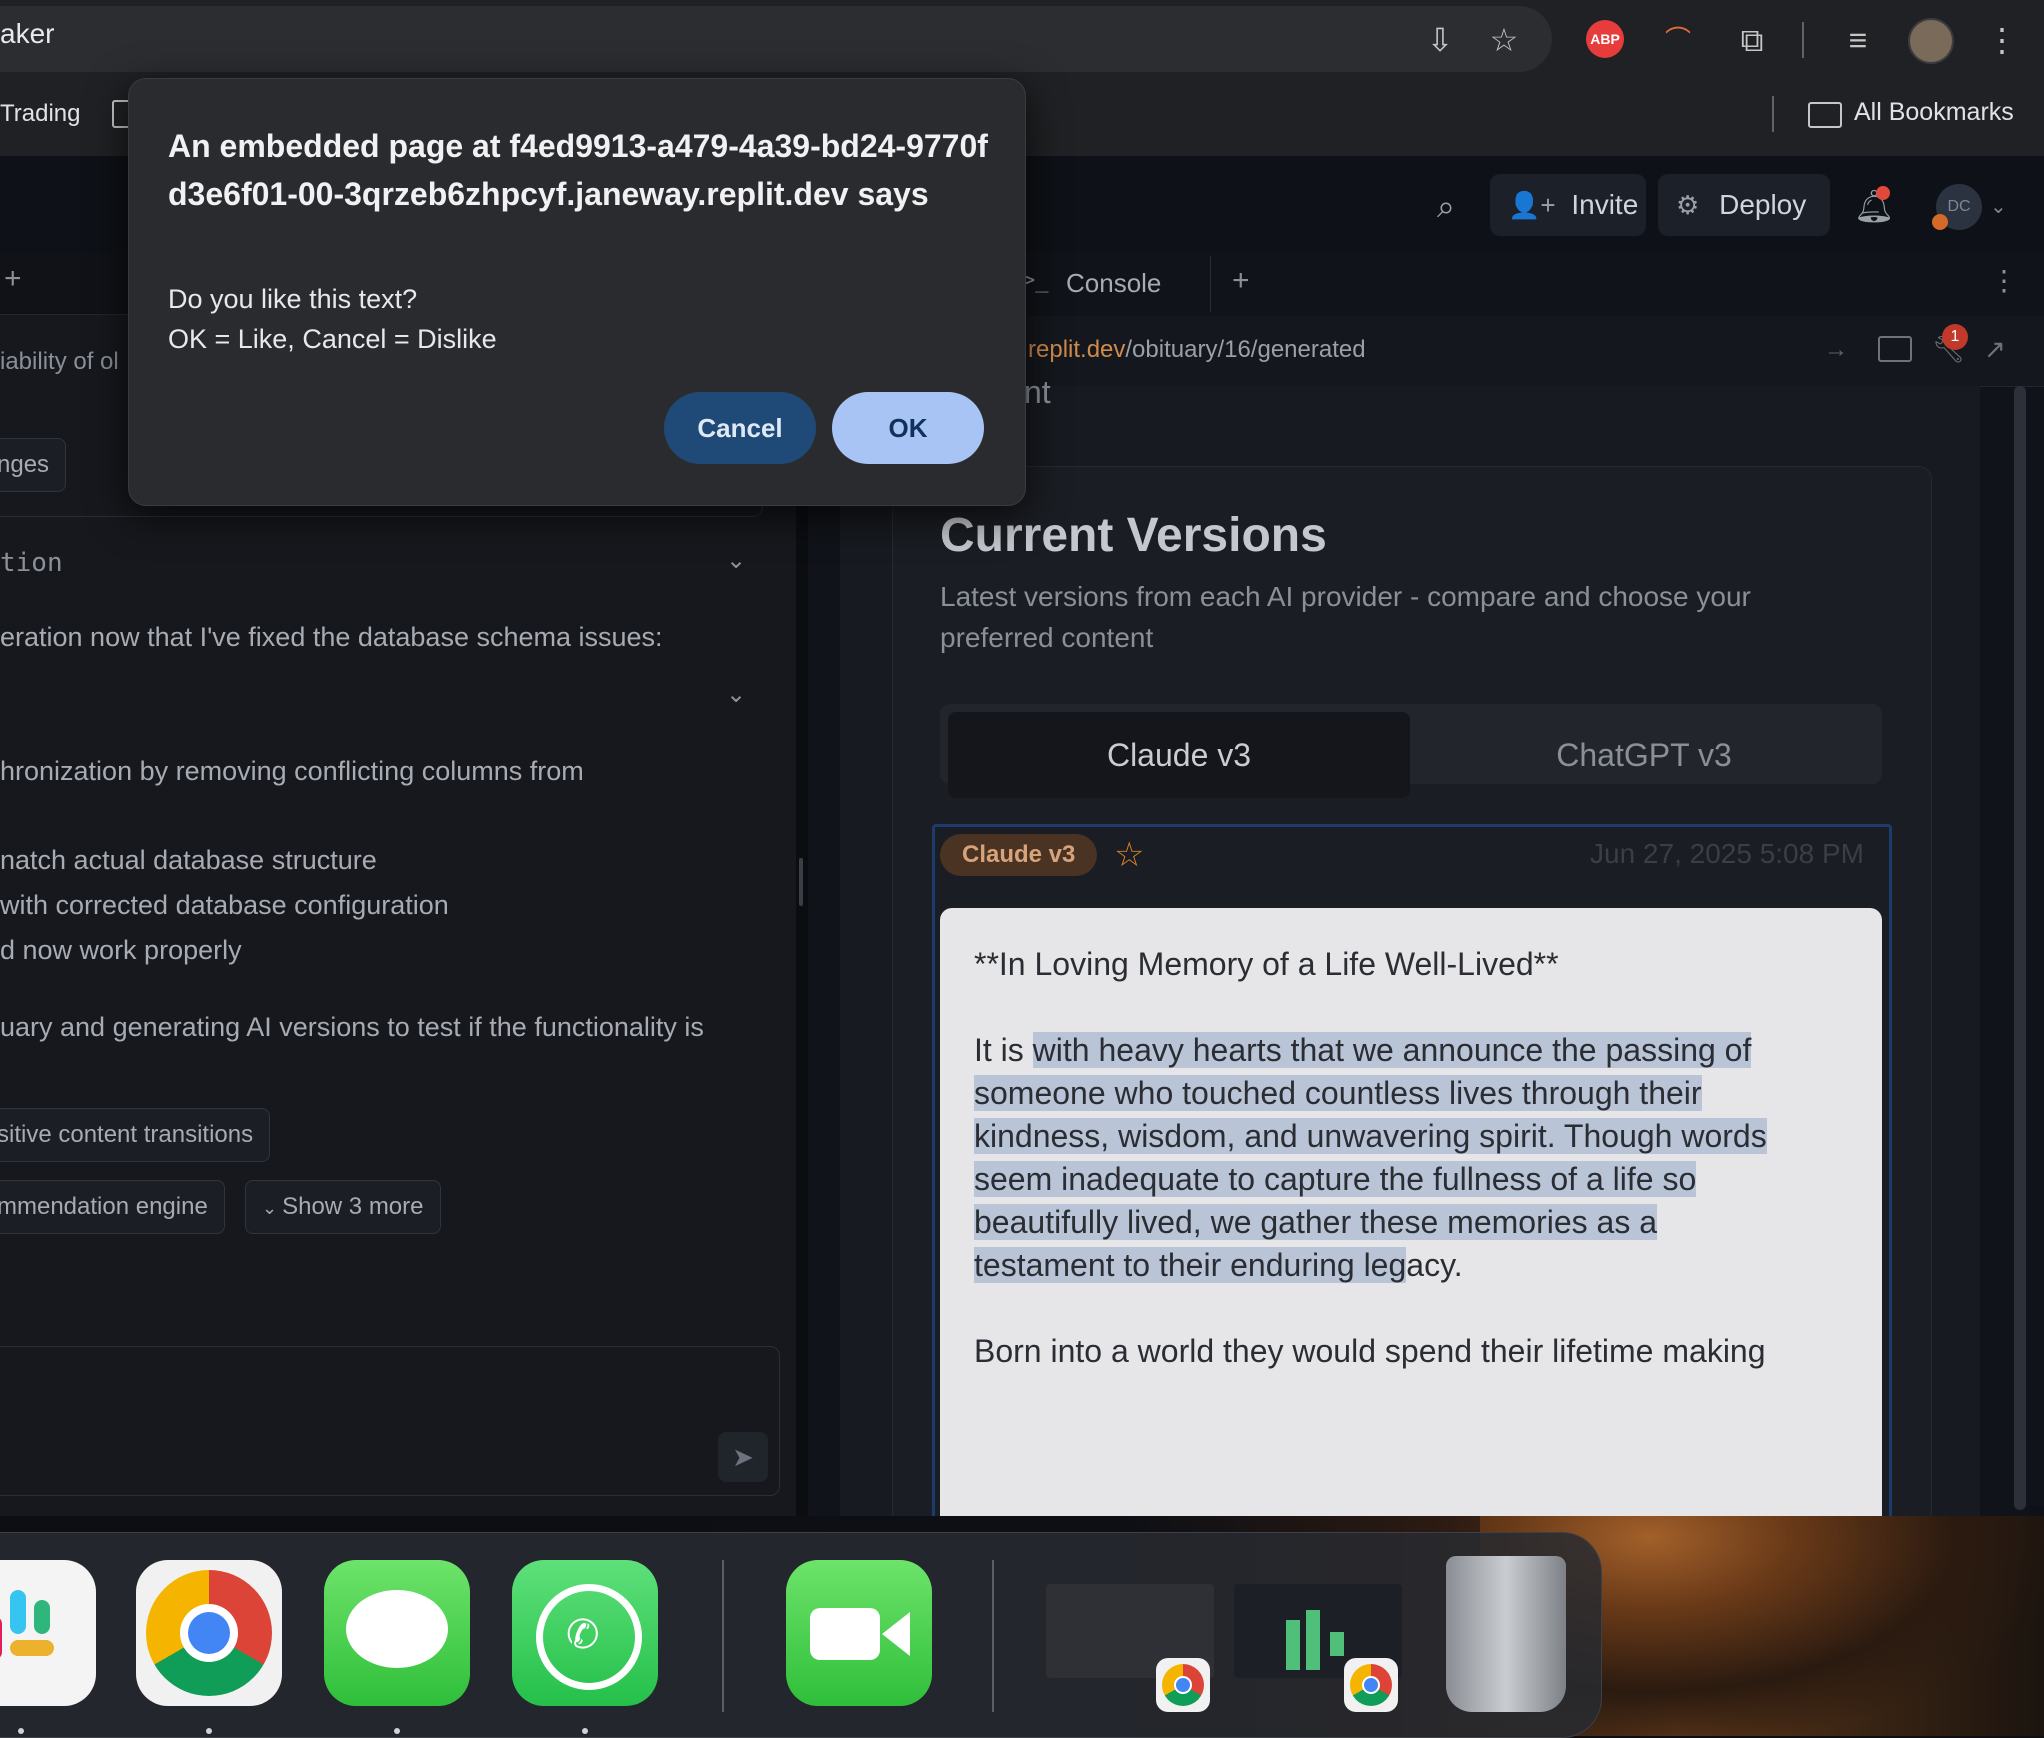 The height and width of the screenshot is (1738, 2044). What do you see at coordinates (353, 1206) in the screenshot?
I see `show-more-label: Show 3 more` at bounding box center [353, 1206].